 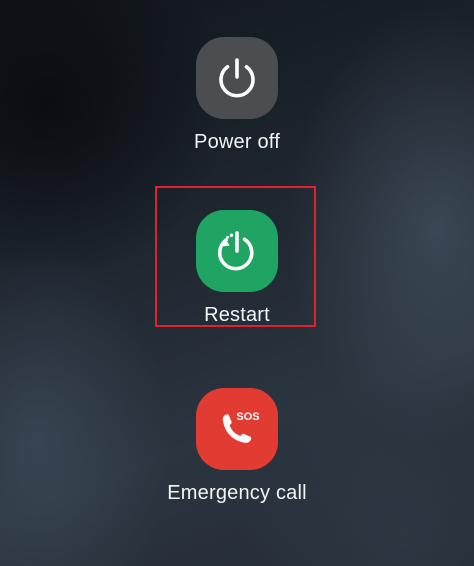 I want to click on emergency-call-label: Emergency call, so click(x=237, y=493).